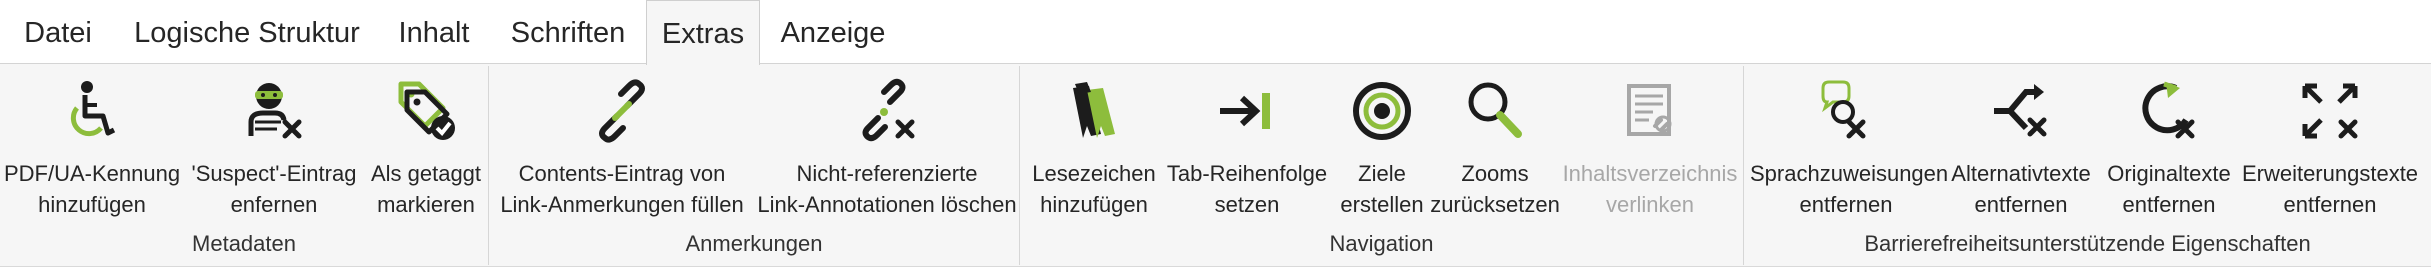 Image resolution: width=2431 pixels, height=267 pixels. I want to click on tab-extras: Extras, so click(703, 32).